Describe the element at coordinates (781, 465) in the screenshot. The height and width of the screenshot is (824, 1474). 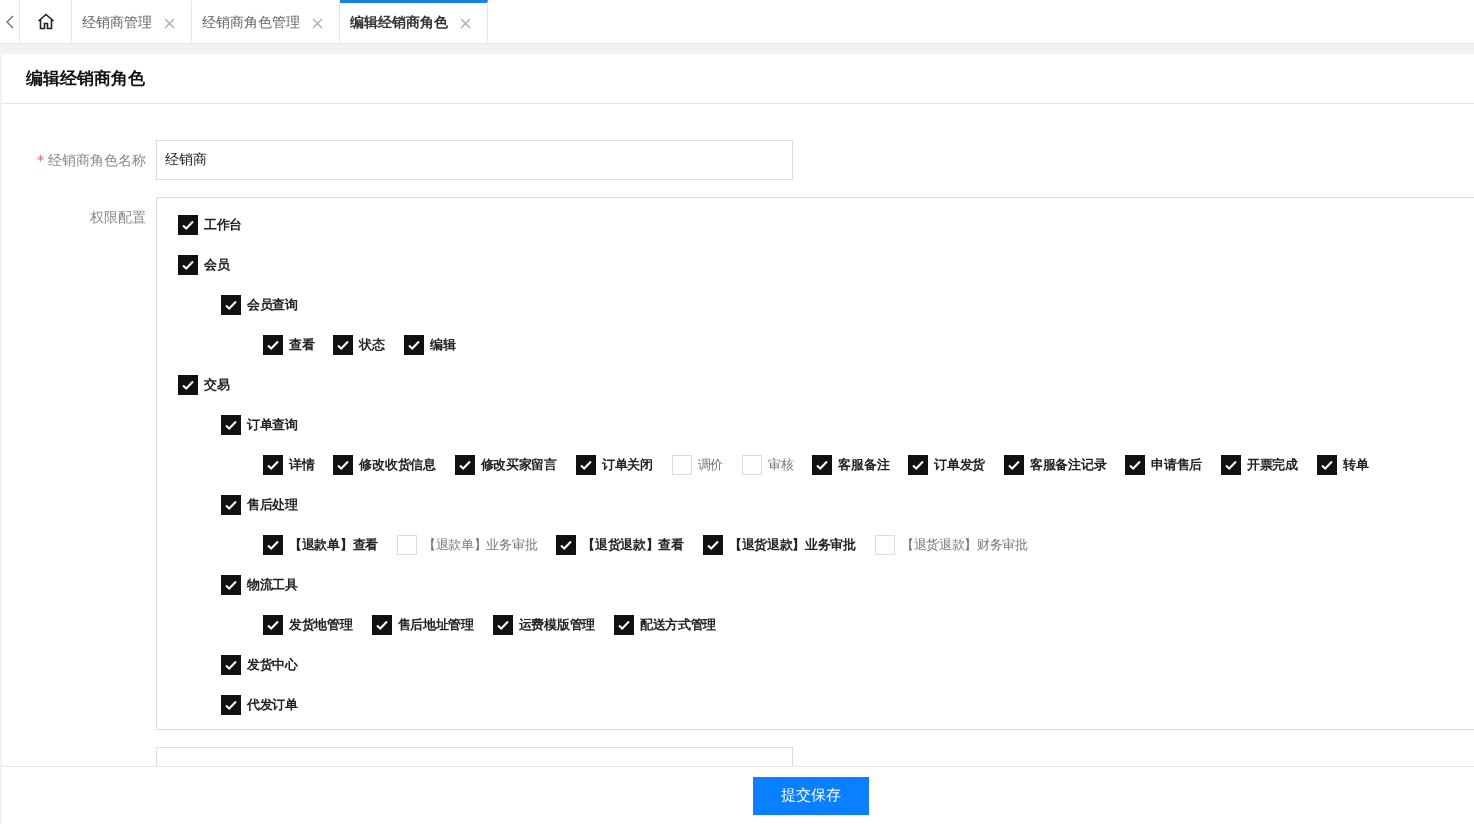
I see `checkbox-label: 审核` at that location.